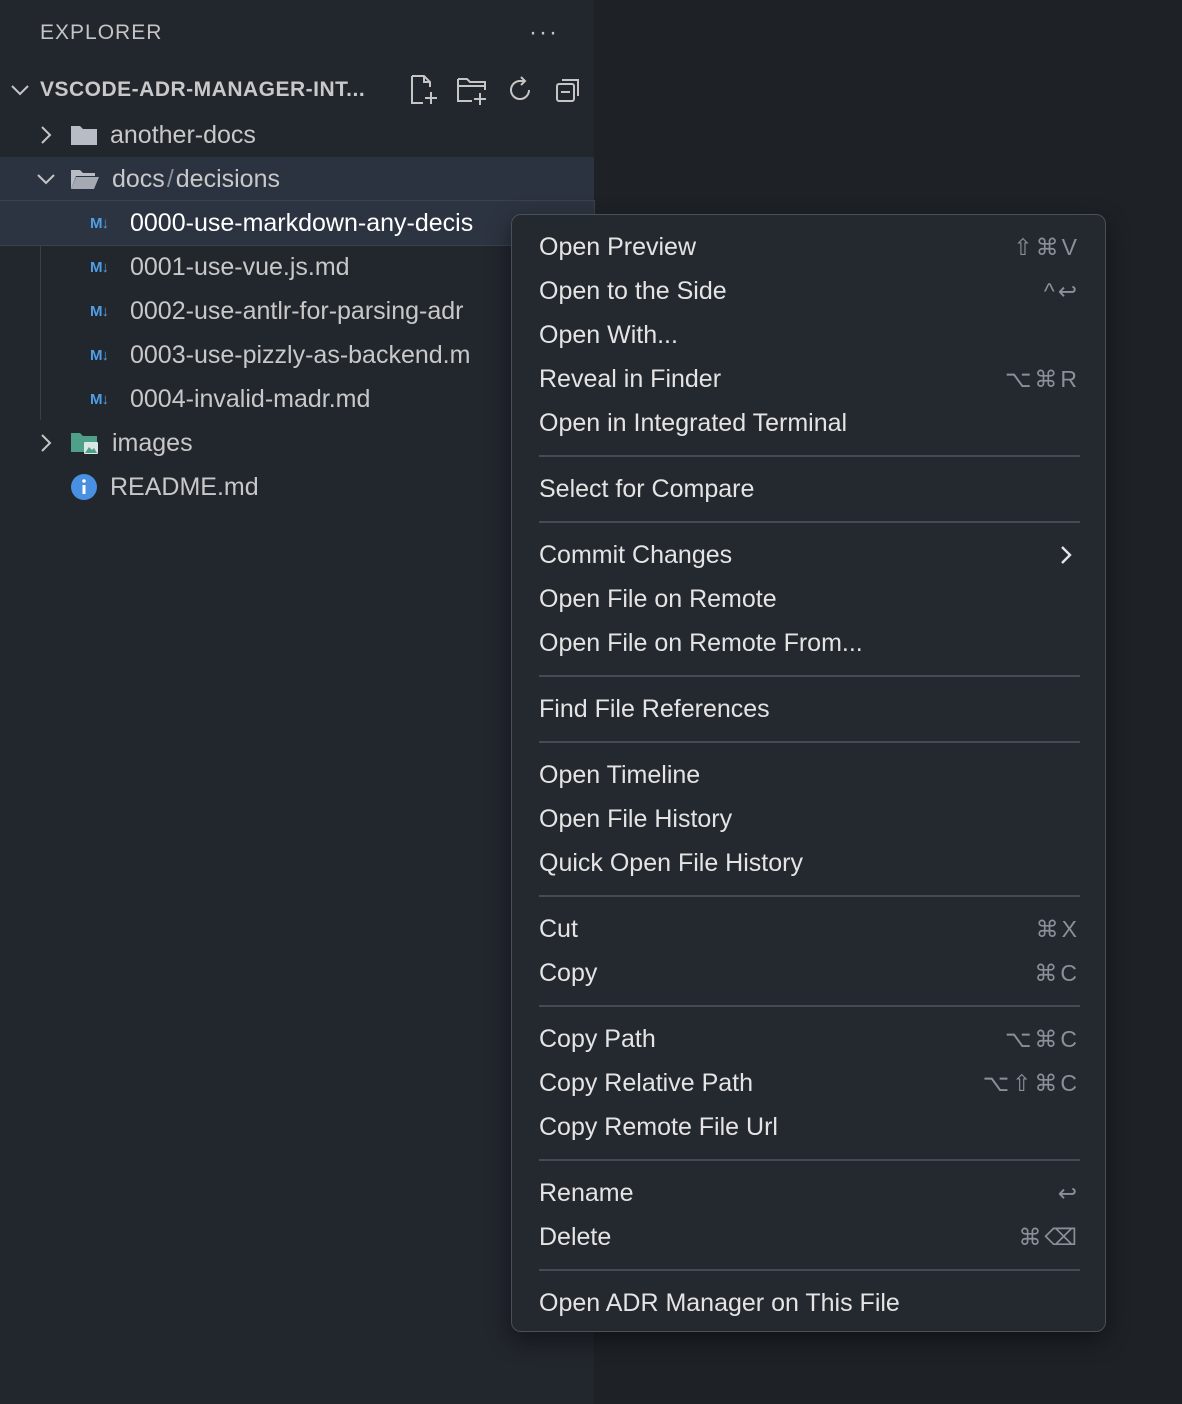 This screenshot has width=1182, height=1404. I want to click on shortcut-label: ⇧⌘V, so click(1046, 246).